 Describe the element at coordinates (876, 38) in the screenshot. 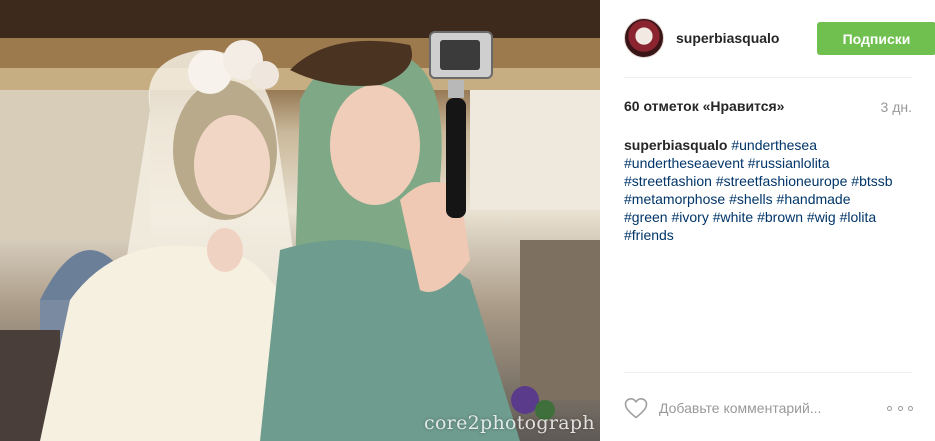

I see `follow-button: Подписки` at that location.